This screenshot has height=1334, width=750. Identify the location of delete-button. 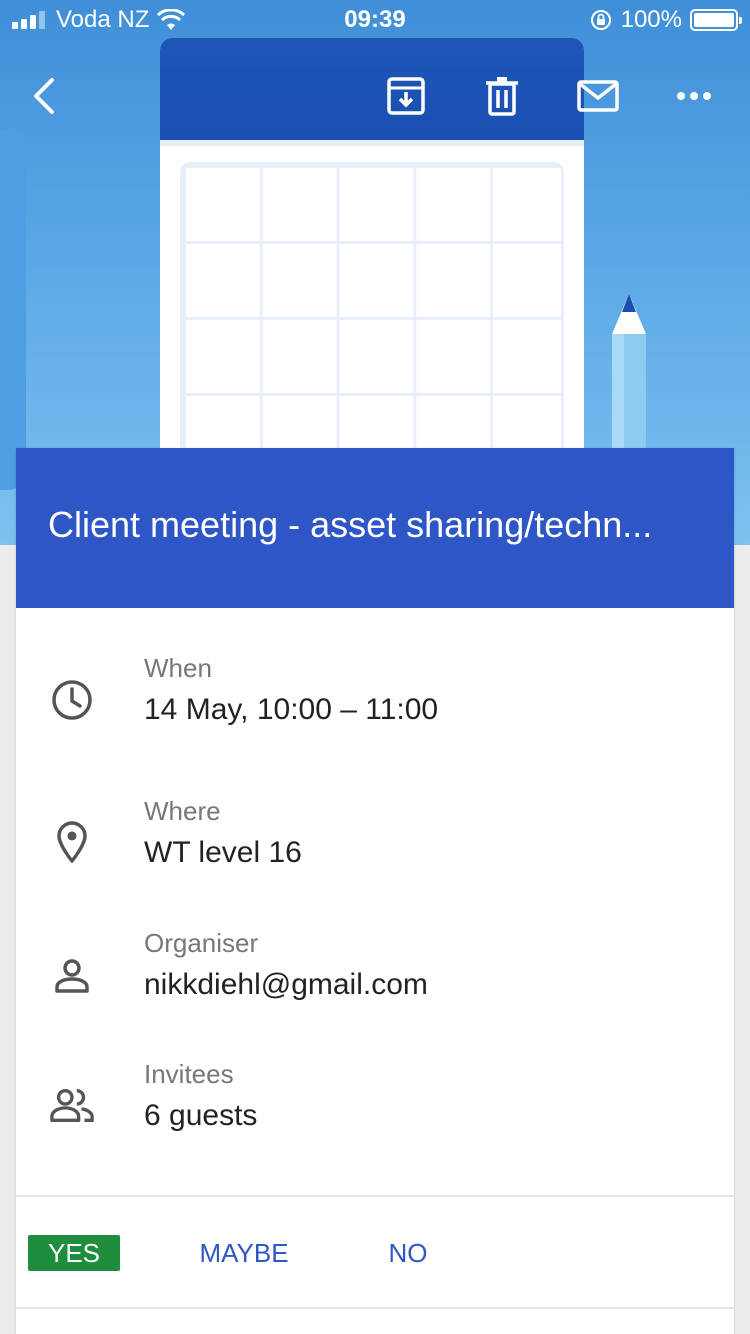
(502, 96).